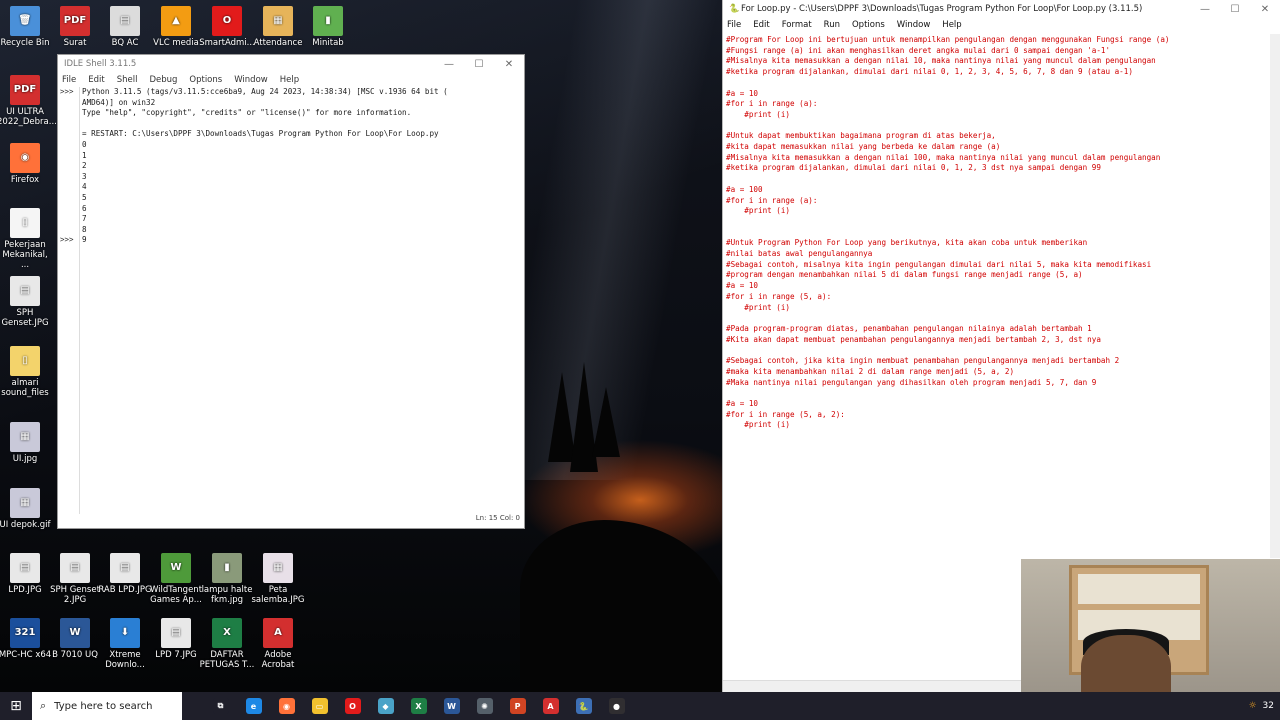 Image resolution: width=1280 pixels, height=720 pixels. Describe the element at coordinates (251, 80) in the screenshot. I see `shell-menu-window: Window` at that location.